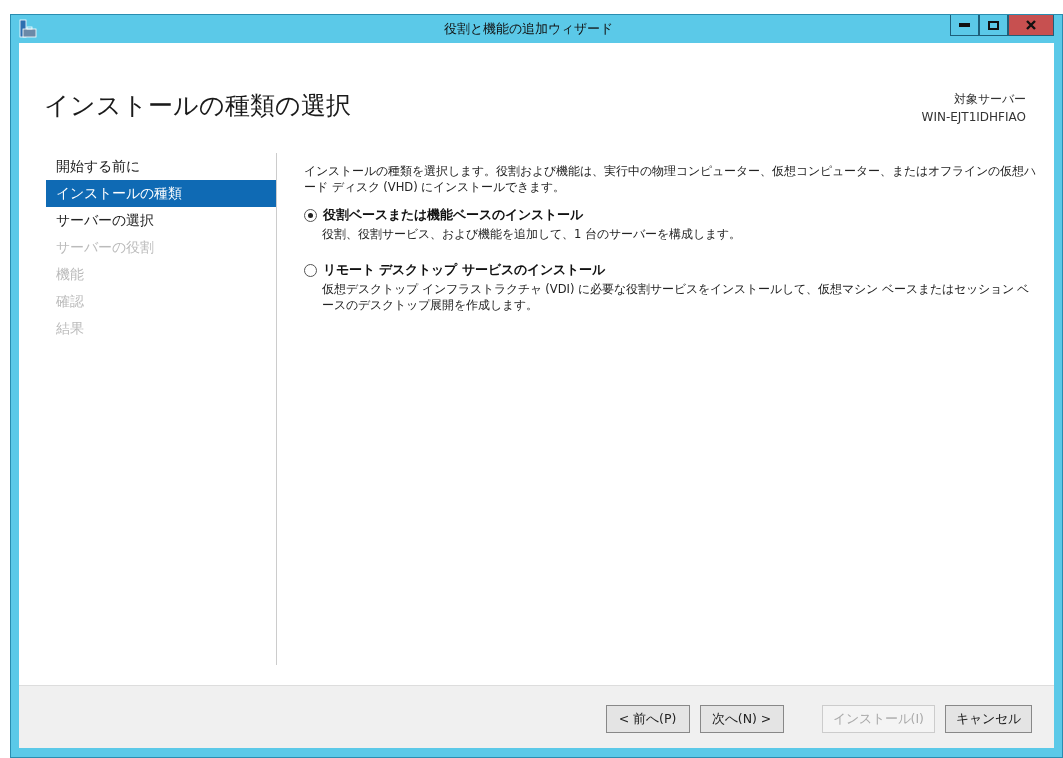  Describe the element at coordinates (464, 270) in the screenshot. I see `option-label: リモート デスクトップ サービスのインストール` at that location.